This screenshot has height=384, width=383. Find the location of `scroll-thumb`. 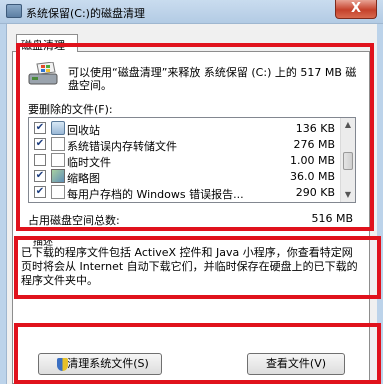

scroll-thumb is located at coordinates (348, 161).